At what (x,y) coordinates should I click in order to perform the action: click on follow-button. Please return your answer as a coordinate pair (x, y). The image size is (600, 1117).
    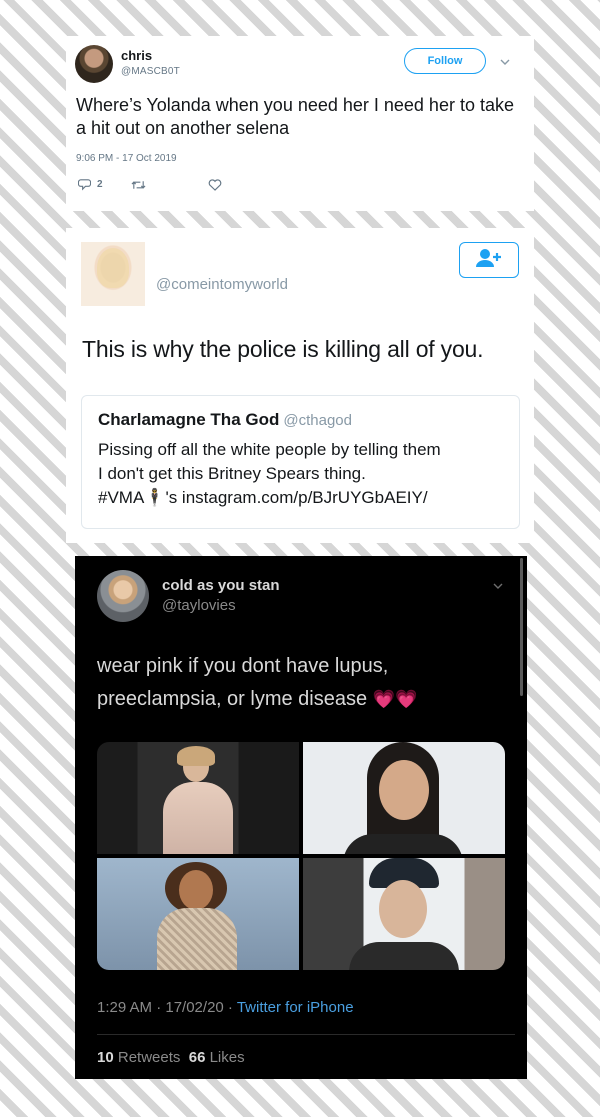
    Looking at the image, I should click on (489, 260).